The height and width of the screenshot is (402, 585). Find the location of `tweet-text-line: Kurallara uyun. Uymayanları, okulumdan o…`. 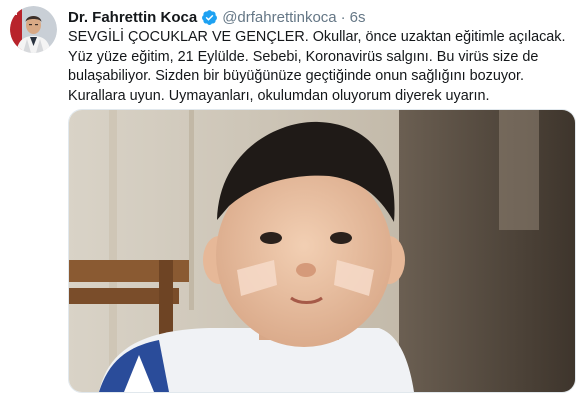

tweet-text-line: Kurallara uyun. Uymayanları, okulumdan o… is located at coordinates (279, 95).